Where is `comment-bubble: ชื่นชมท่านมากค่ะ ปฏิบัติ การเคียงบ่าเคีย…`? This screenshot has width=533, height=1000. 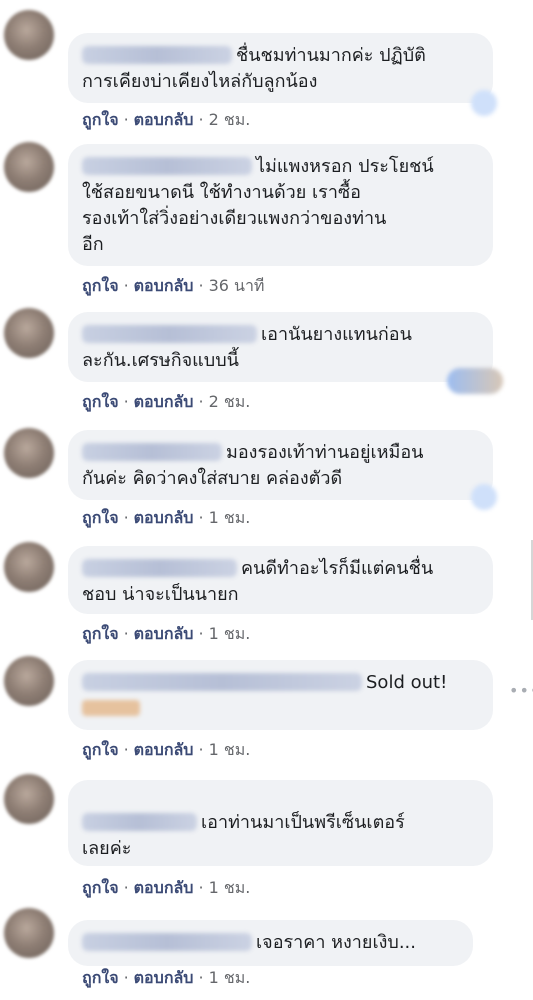 comment-bubble: ชื่นชมท่านมากค่ะ ปฏิบัติ การเคียงบ่าเคีย… is located at coordinates (280, 68).